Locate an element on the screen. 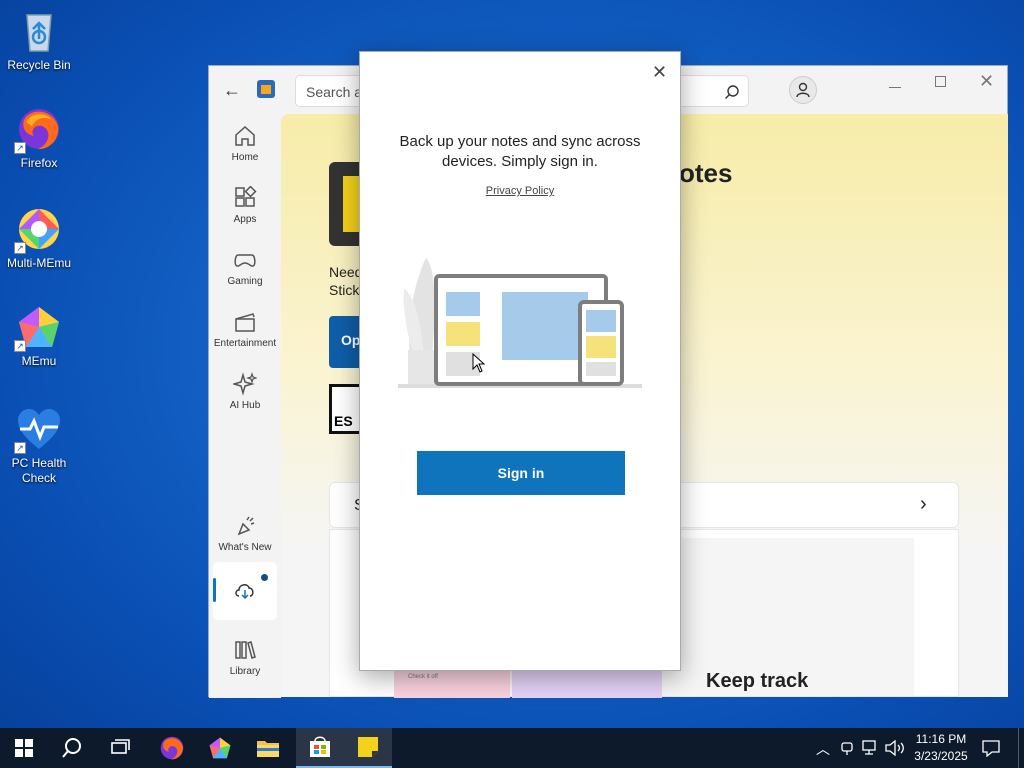 The height and width of the screenshot is (768, 1024). firefox-icon is located at coordinates (172, 748).